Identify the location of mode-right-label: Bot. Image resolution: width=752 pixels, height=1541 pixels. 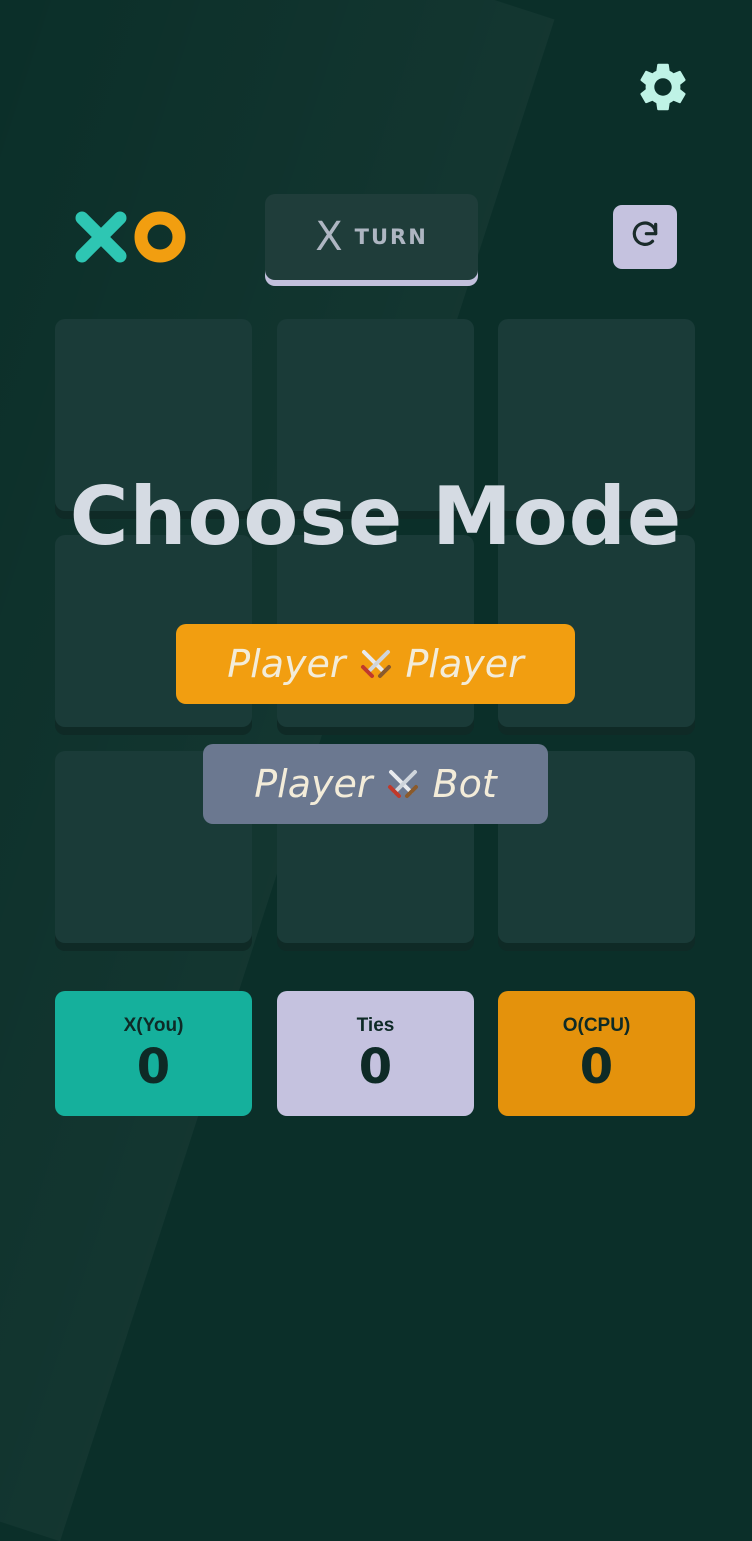
(464, 784).